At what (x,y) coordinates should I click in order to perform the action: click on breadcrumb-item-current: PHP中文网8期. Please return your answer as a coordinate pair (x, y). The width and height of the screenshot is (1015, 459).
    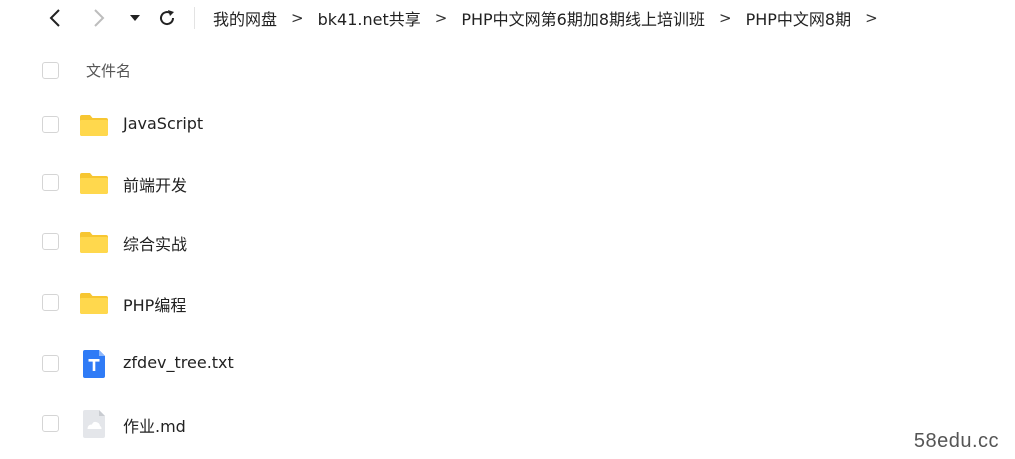
    Looking at the image, I should click on (799, 18).